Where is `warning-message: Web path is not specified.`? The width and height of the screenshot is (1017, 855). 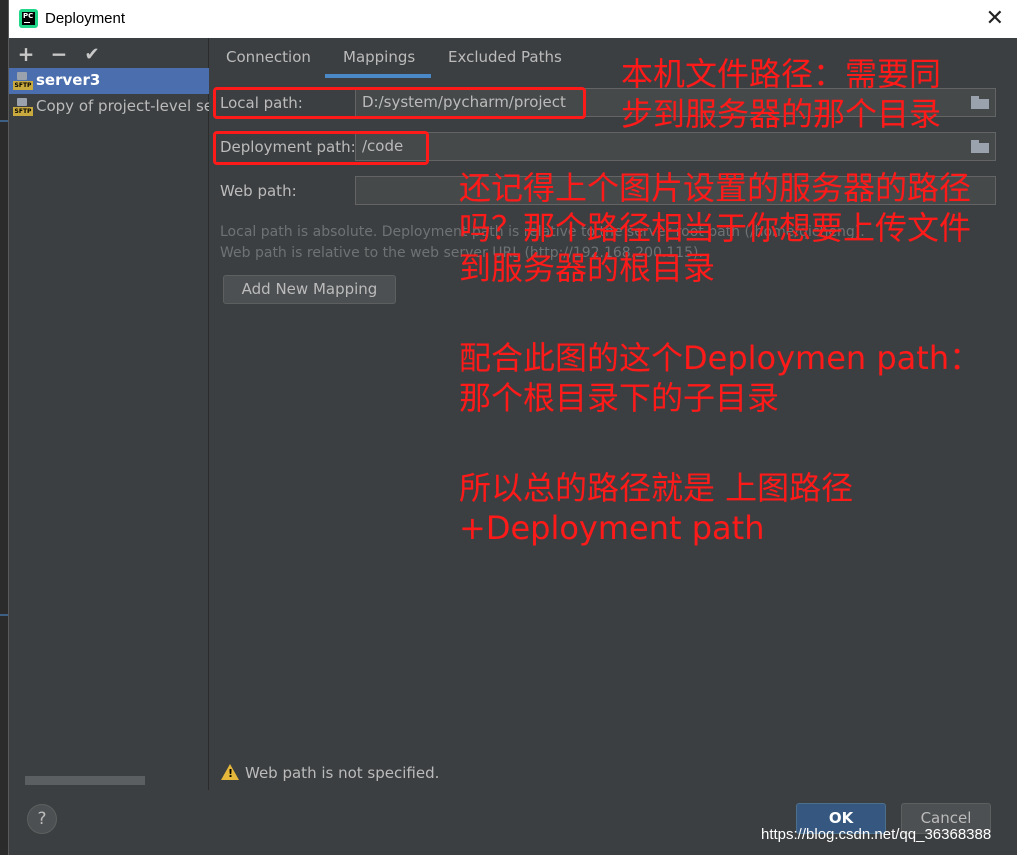 warning-message: Web path is not specified. is located at coordinates (330, 772).